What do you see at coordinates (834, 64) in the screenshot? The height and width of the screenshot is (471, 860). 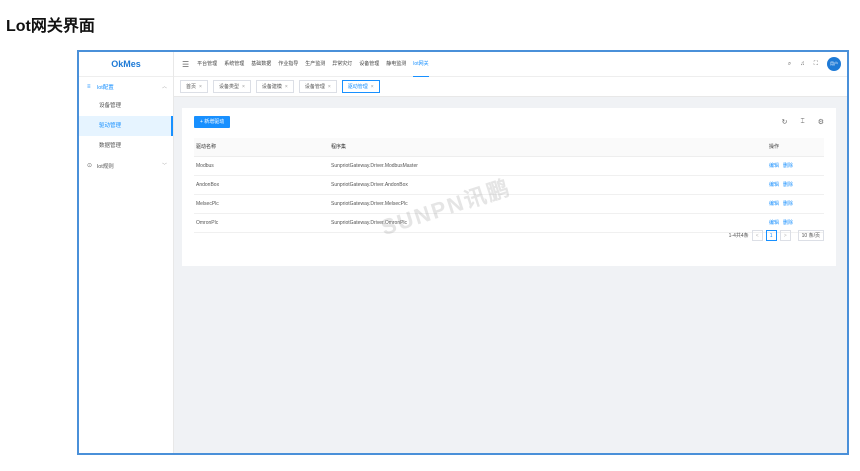 I see `avatar: 用户` at bounding box center [834, 64].